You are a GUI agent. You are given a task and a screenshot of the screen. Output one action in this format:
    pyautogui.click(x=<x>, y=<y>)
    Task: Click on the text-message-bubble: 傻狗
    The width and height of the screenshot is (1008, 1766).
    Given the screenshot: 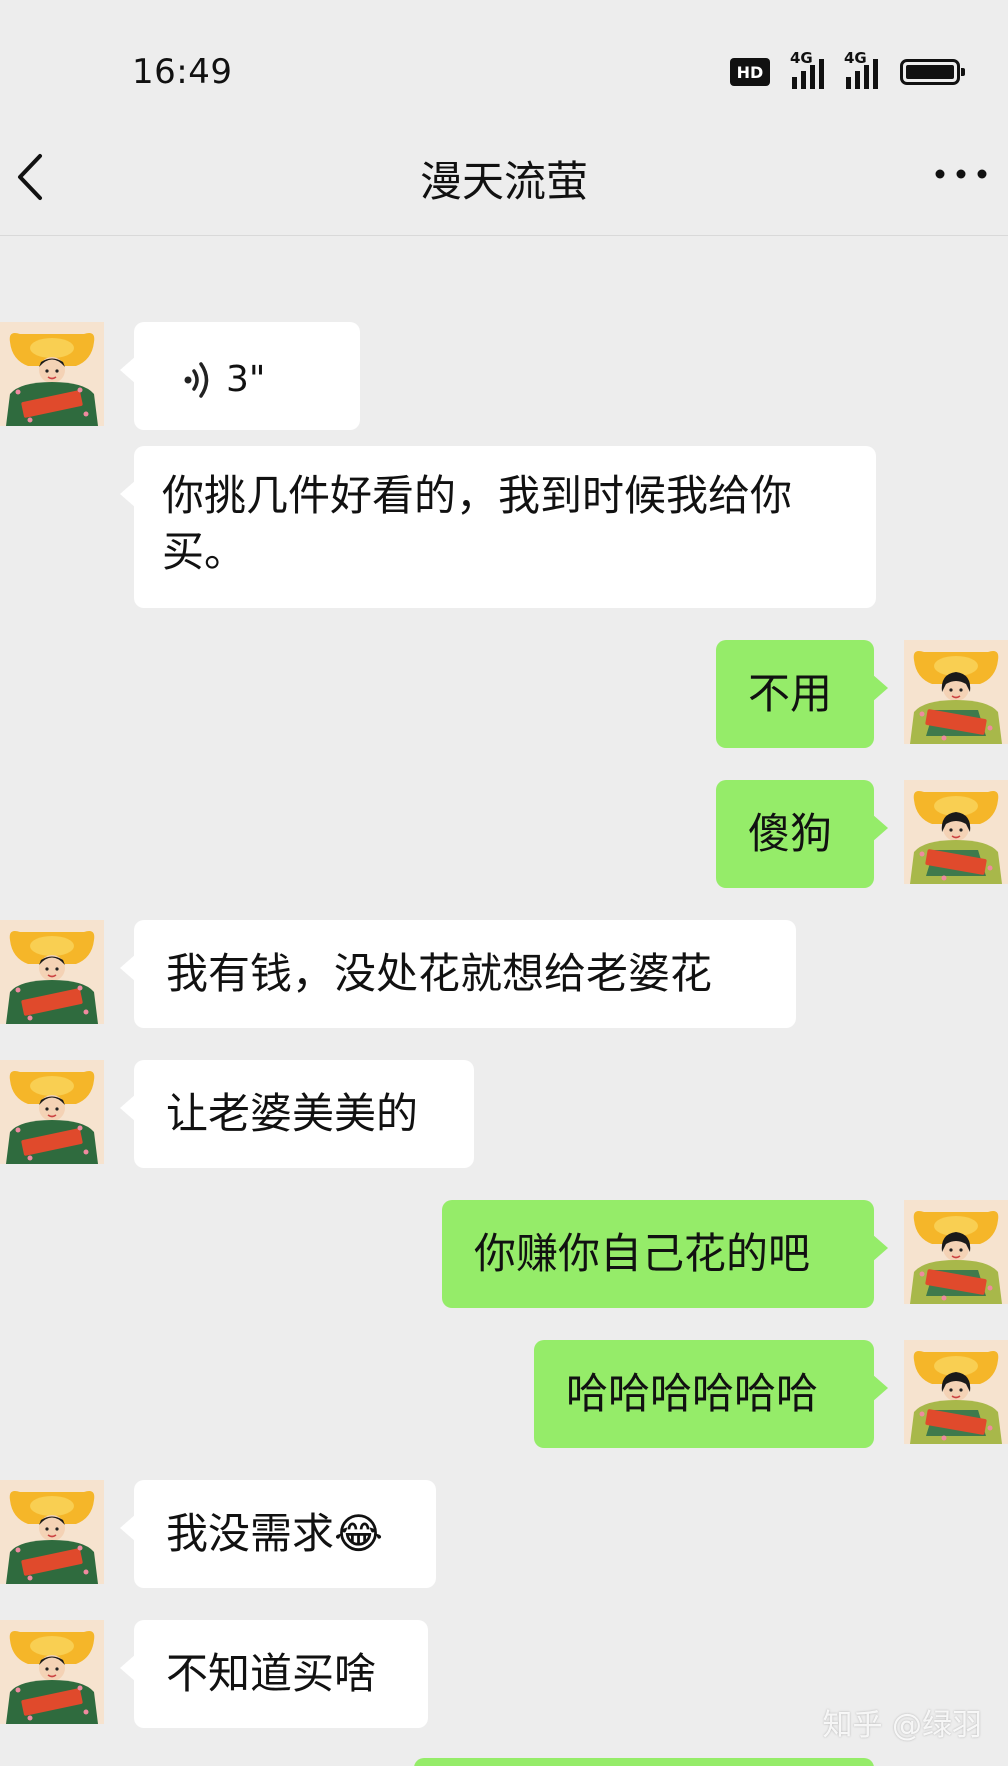 What is the action you would take?
    pyautogui.click(x=802, y=834)
    